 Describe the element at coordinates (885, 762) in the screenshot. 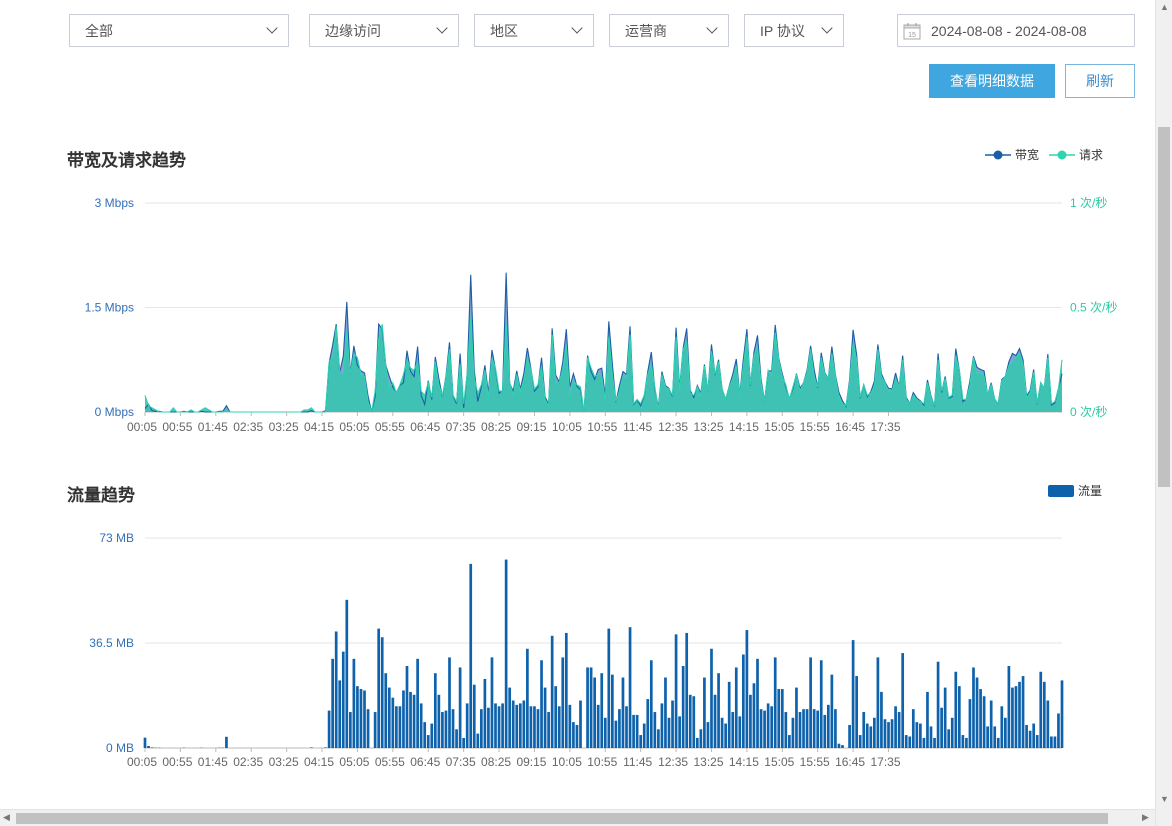

I see `x-tick-label: 17:35` at that location.